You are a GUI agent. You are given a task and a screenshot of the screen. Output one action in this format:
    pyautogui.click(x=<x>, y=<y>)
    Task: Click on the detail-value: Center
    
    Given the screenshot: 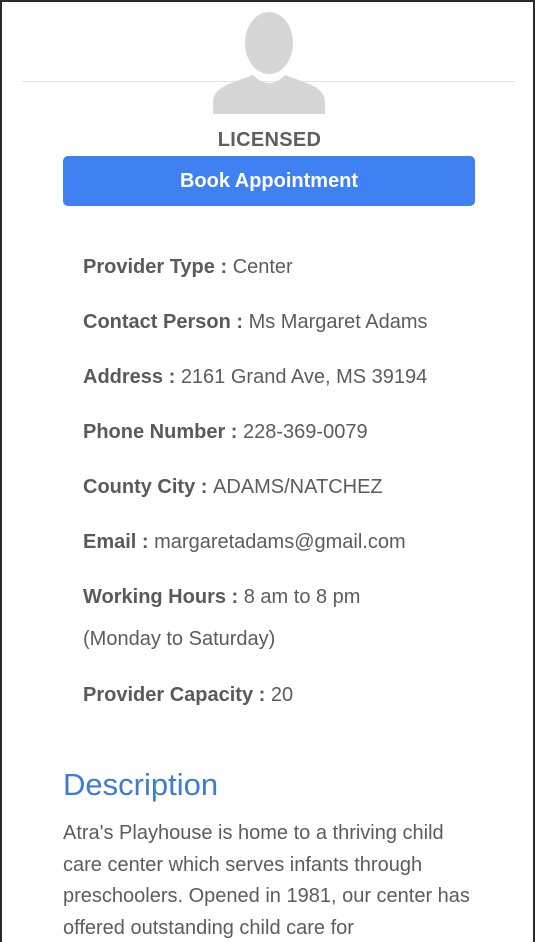 What is the action you would take?
    pyautogui.click(x=262, y=267)
    